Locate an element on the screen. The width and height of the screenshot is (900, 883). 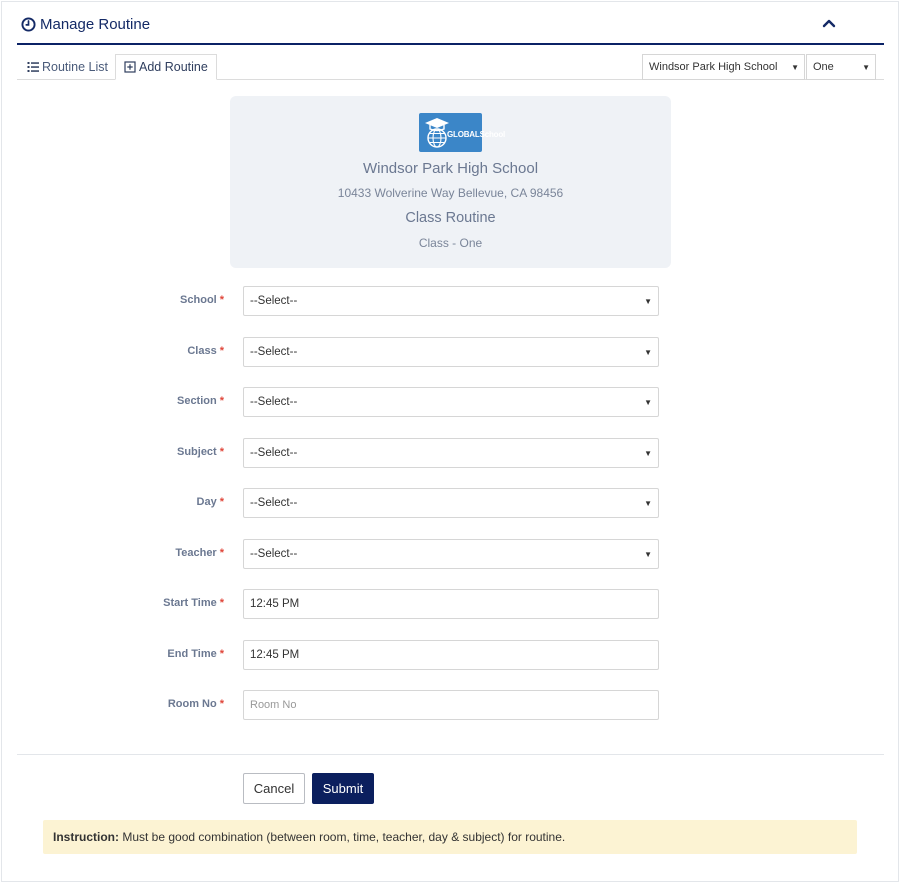
class-select-value: --Select-- is located at coordinates (274, 352).